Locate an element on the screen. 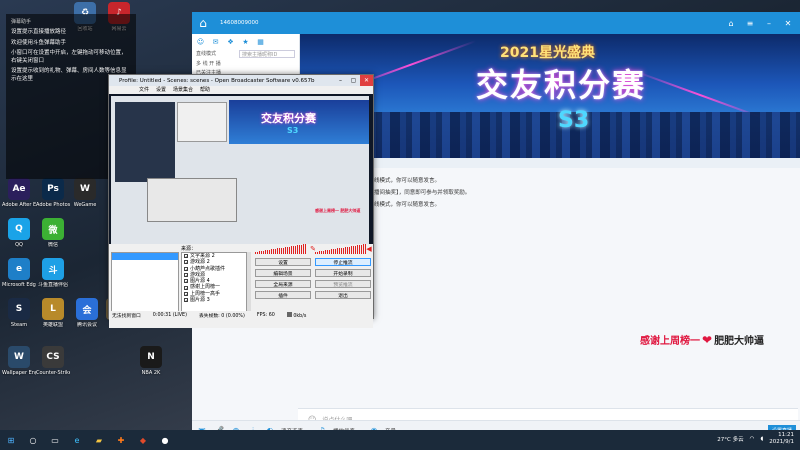 The image size is (800, 450). multi-line-label: 多 线 开 播 is located at coordinates (208, 63).